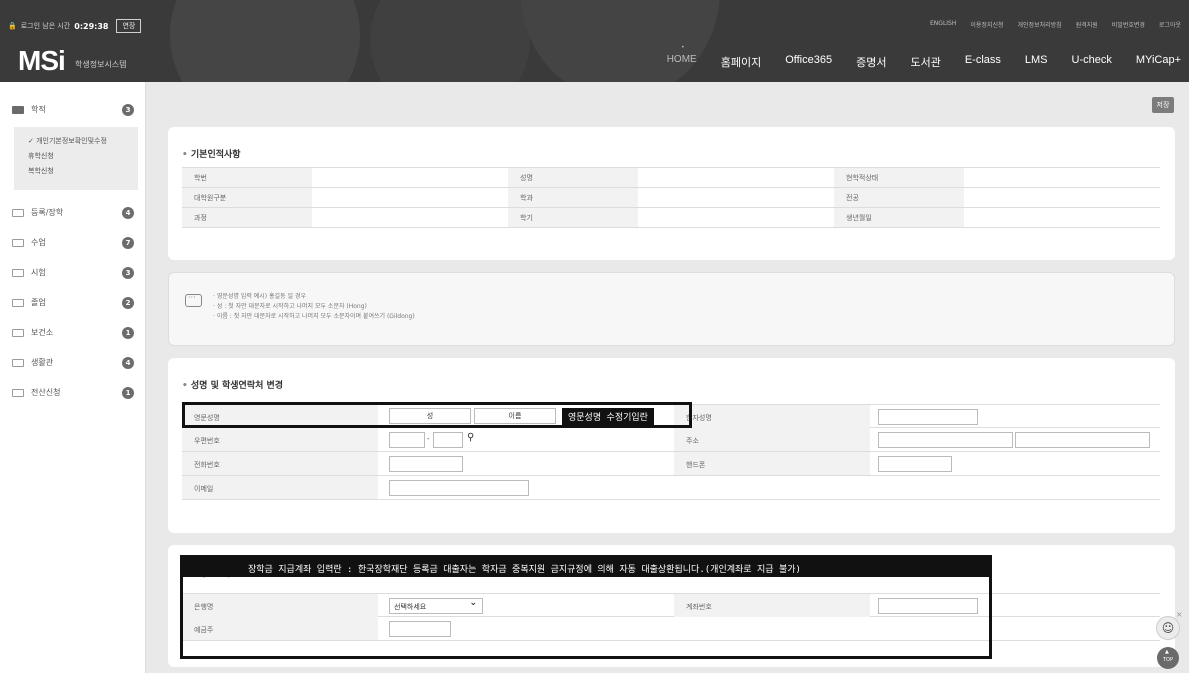  I want to click on count-badge: 1, so click(128, 332).